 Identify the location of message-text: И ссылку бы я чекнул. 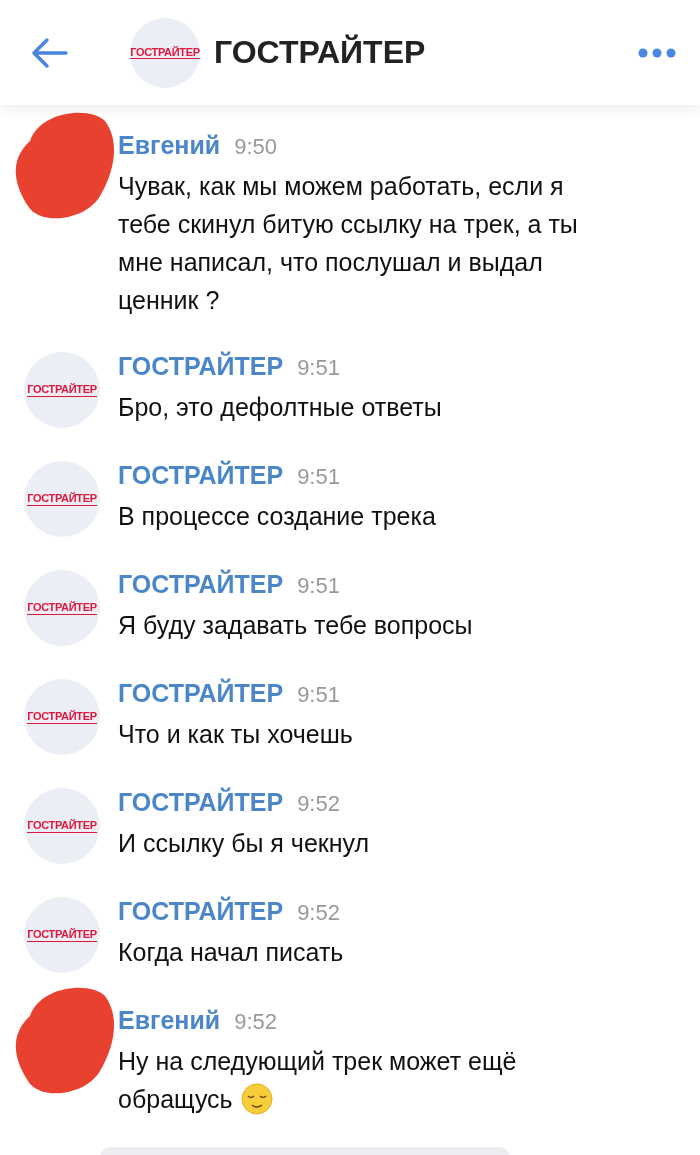
(244, 843).